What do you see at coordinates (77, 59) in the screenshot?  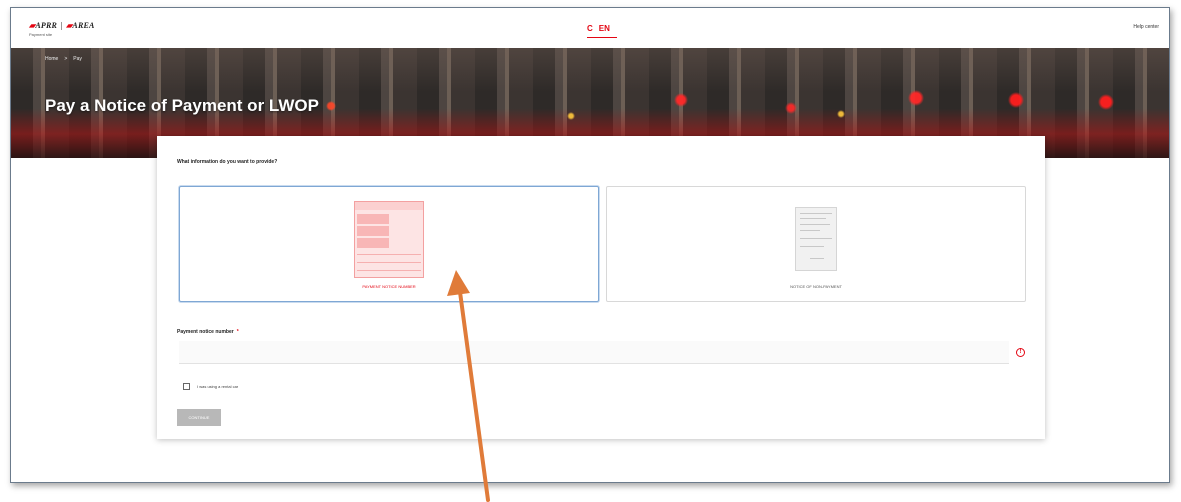 I see `breadcrumb-pay: Pay` at bounding box center [77, 59].